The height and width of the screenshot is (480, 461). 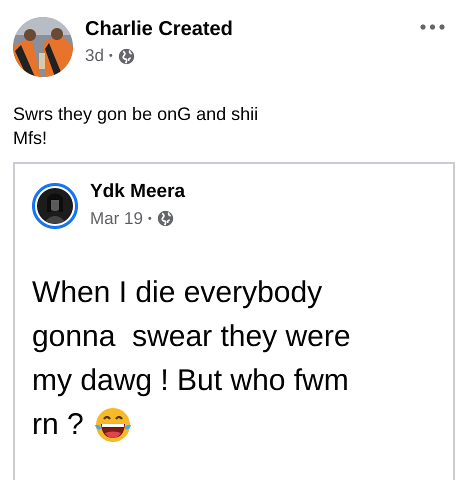 I want to click on author-name: Charlie Created, so click(x=273, y=29).